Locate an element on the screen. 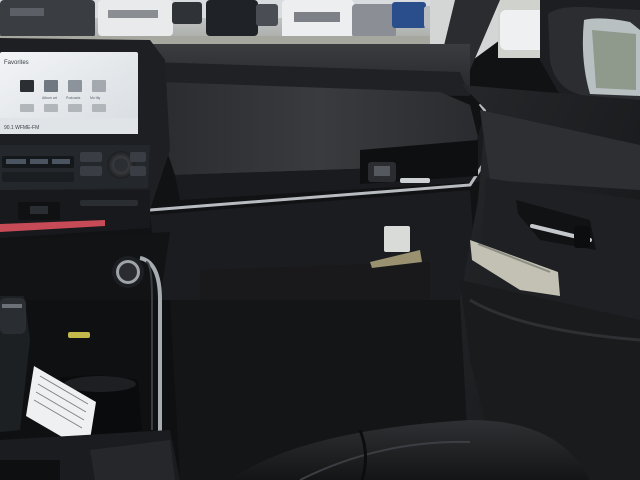  hazard-button-icon is located at coordinates (39, 210).